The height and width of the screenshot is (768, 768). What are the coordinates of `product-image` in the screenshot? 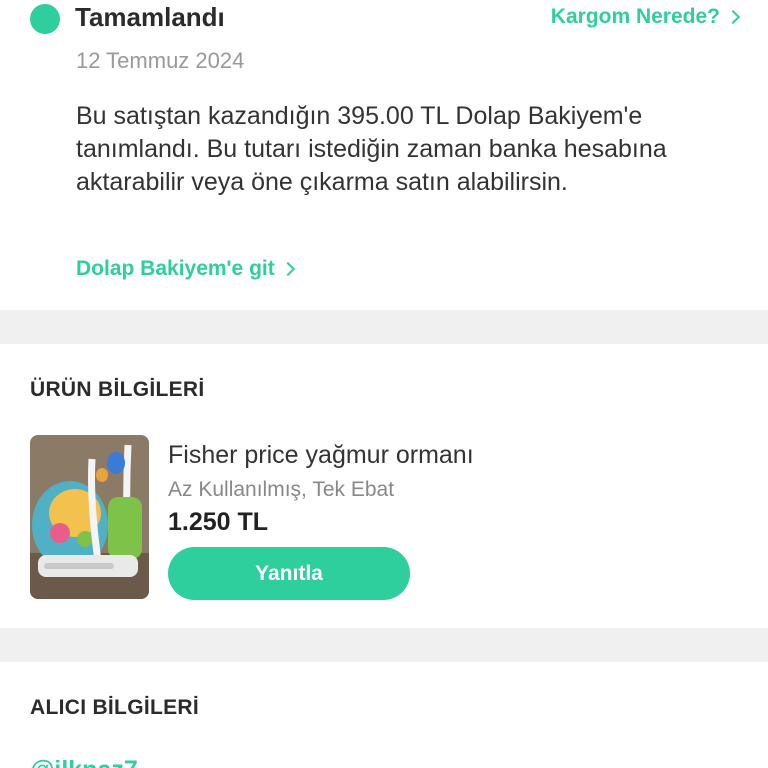 It's located at (89, 517).